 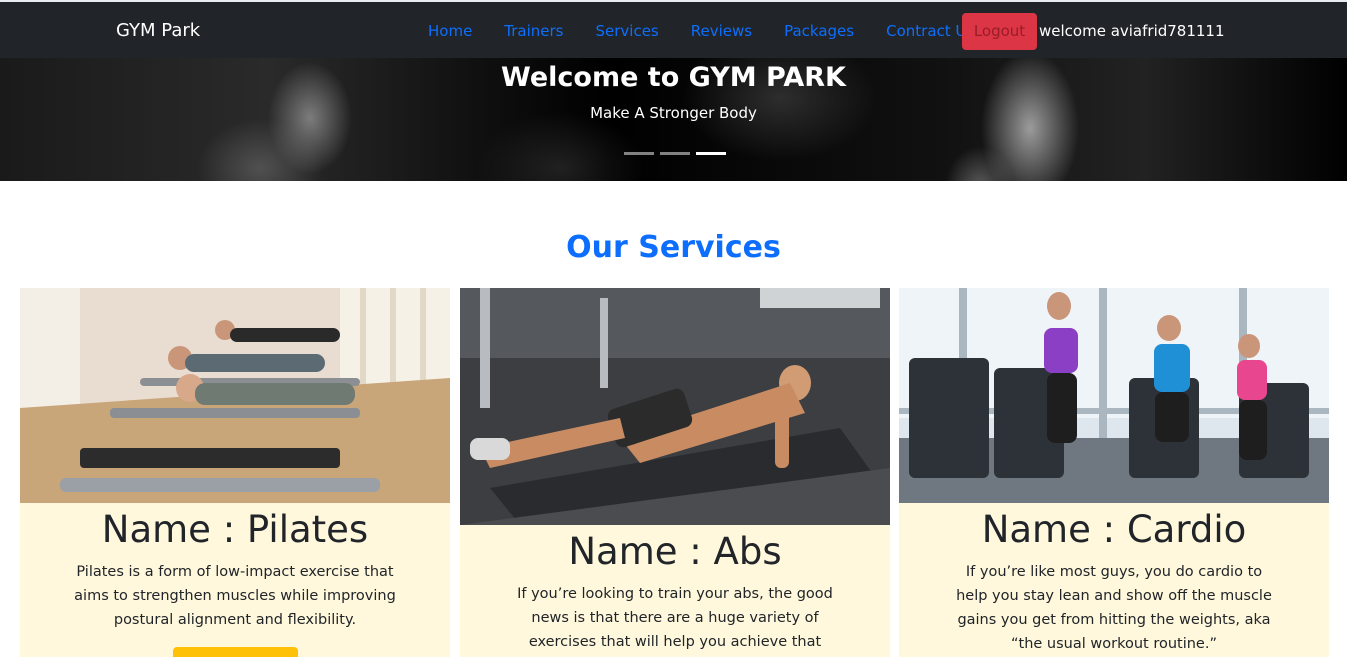 What do you see at coordinates (1132, 31) in the screenshot?
I see `welcome-user-text: welcome aviafrid781111` at bounding box center [1132, 31].